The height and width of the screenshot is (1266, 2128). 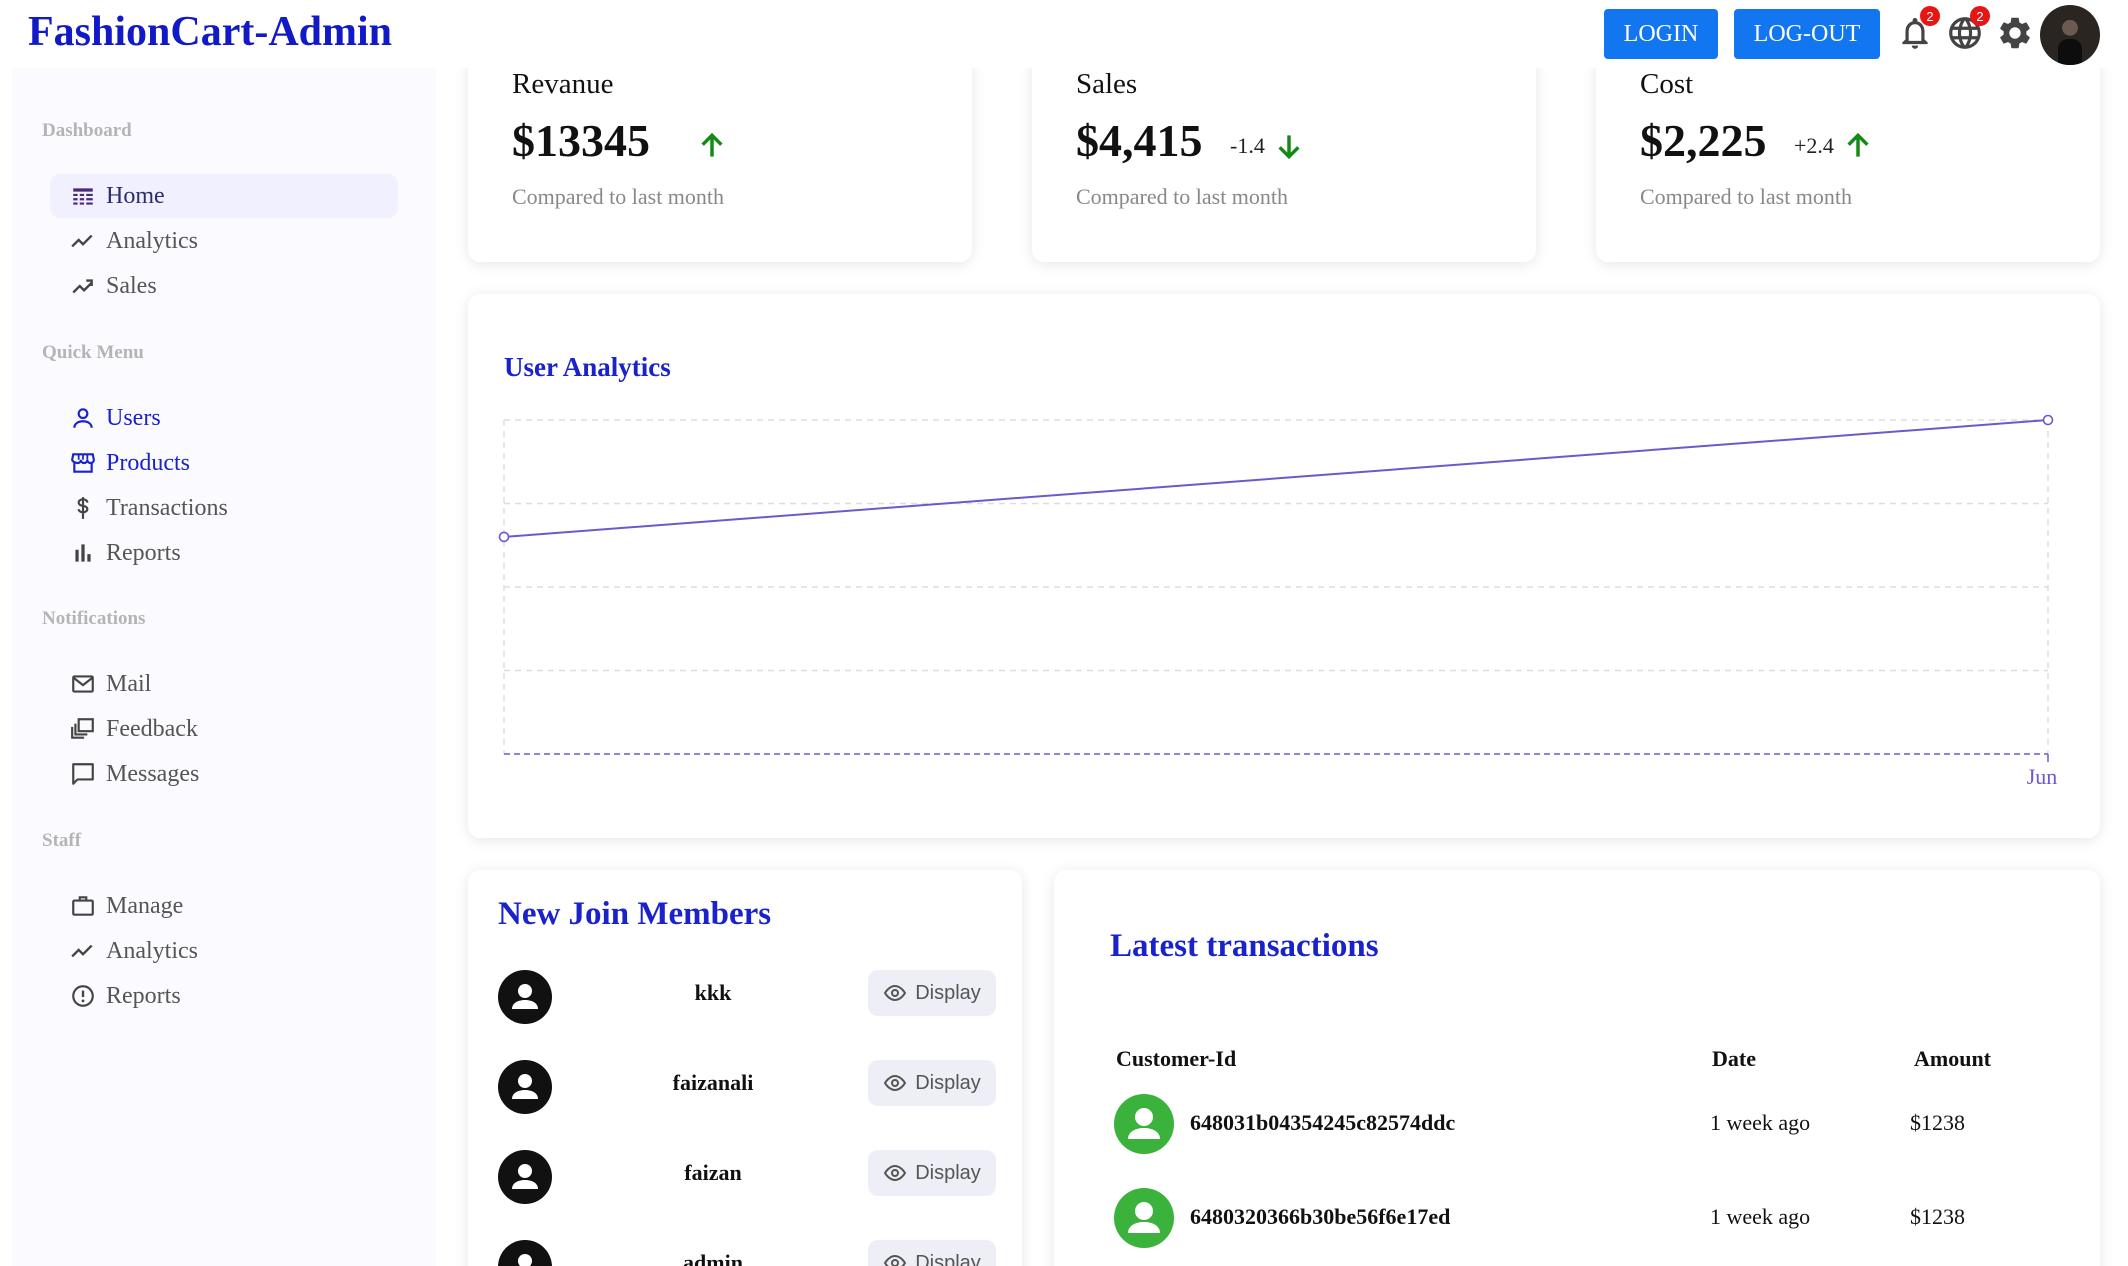 What do you see at coordinates (2048, 420) in the screenshot?
I see `data-point` at bounding box center [2048, 420].